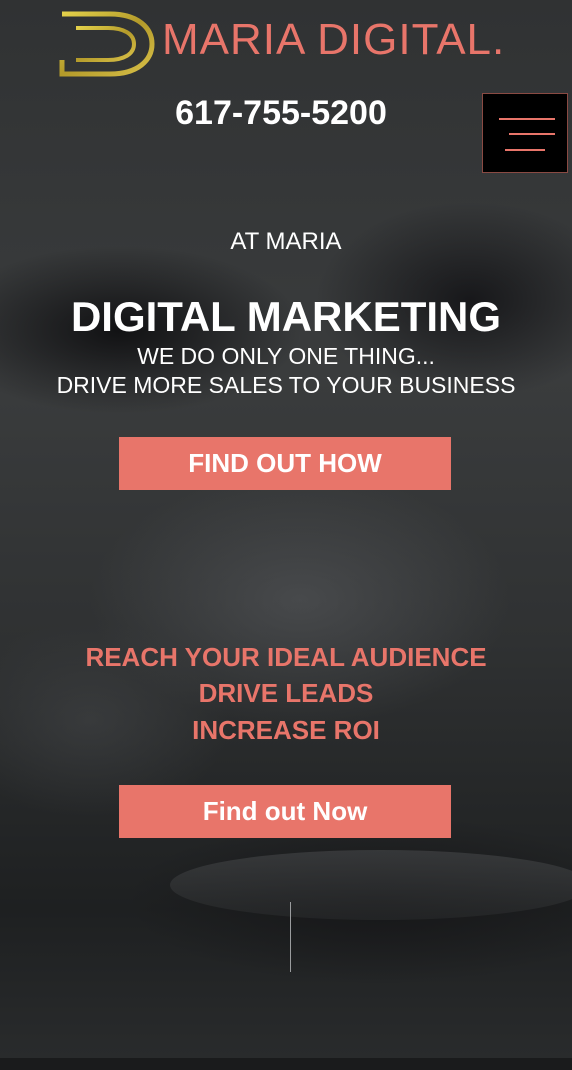 This screenshot has width=572, height=1070. I want to click on benefit-item: INCREASE ROI, so click(286, 730).